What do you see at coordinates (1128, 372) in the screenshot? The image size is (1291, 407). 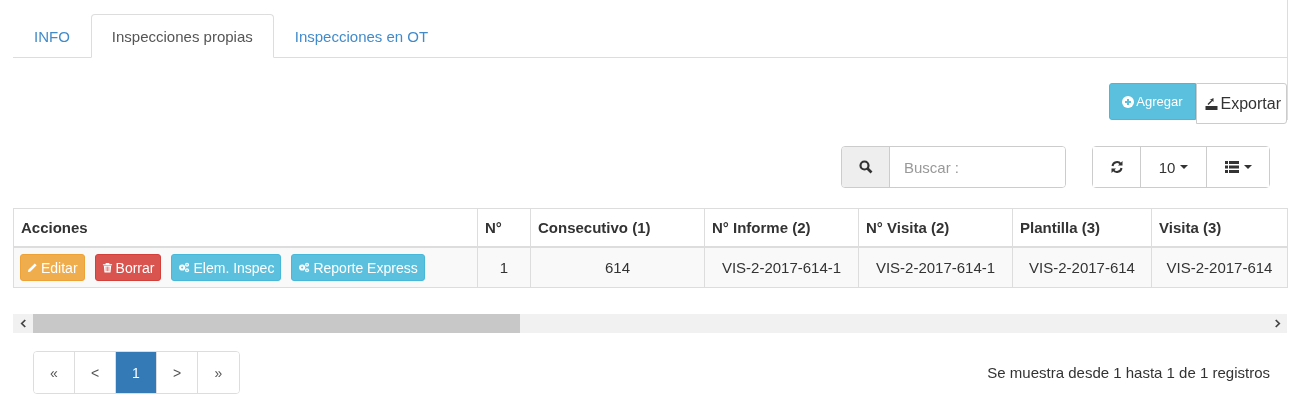 I see `records-summary: Se muestra desde 1 hasta 1 de 1 registros` at bounding box center [1128, 372].